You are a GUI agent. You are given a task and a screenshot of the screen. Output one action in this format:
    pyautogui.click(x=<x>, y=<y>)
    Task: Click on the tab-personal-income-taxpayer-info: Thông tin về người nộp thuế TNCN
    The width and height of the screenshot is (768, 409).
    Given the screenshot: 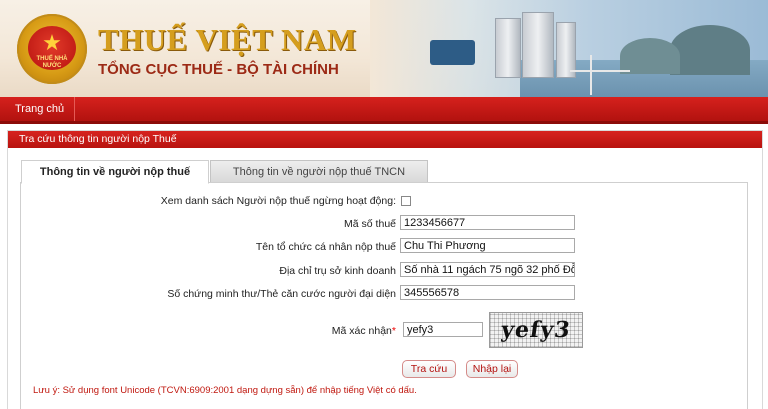 What is the action you would take?
    pyautogui.click(x=319, y=172)
    